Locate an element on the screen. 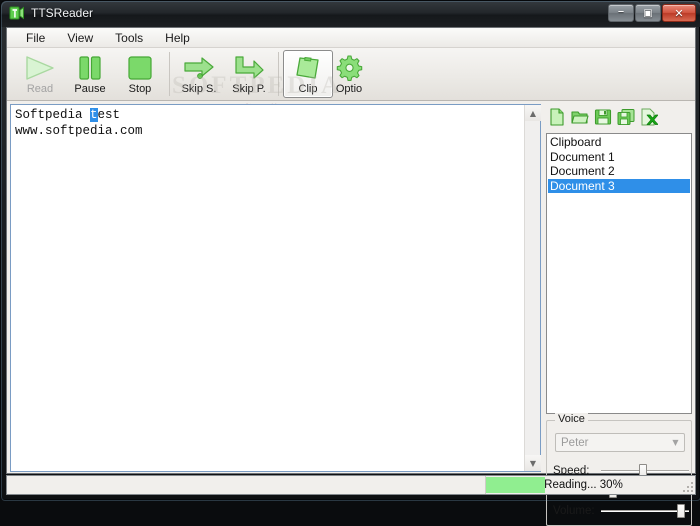 Image resolution: width=700 pixels, height=526 pixels. options-button-label: Optio is located at coordinates (349, 89).